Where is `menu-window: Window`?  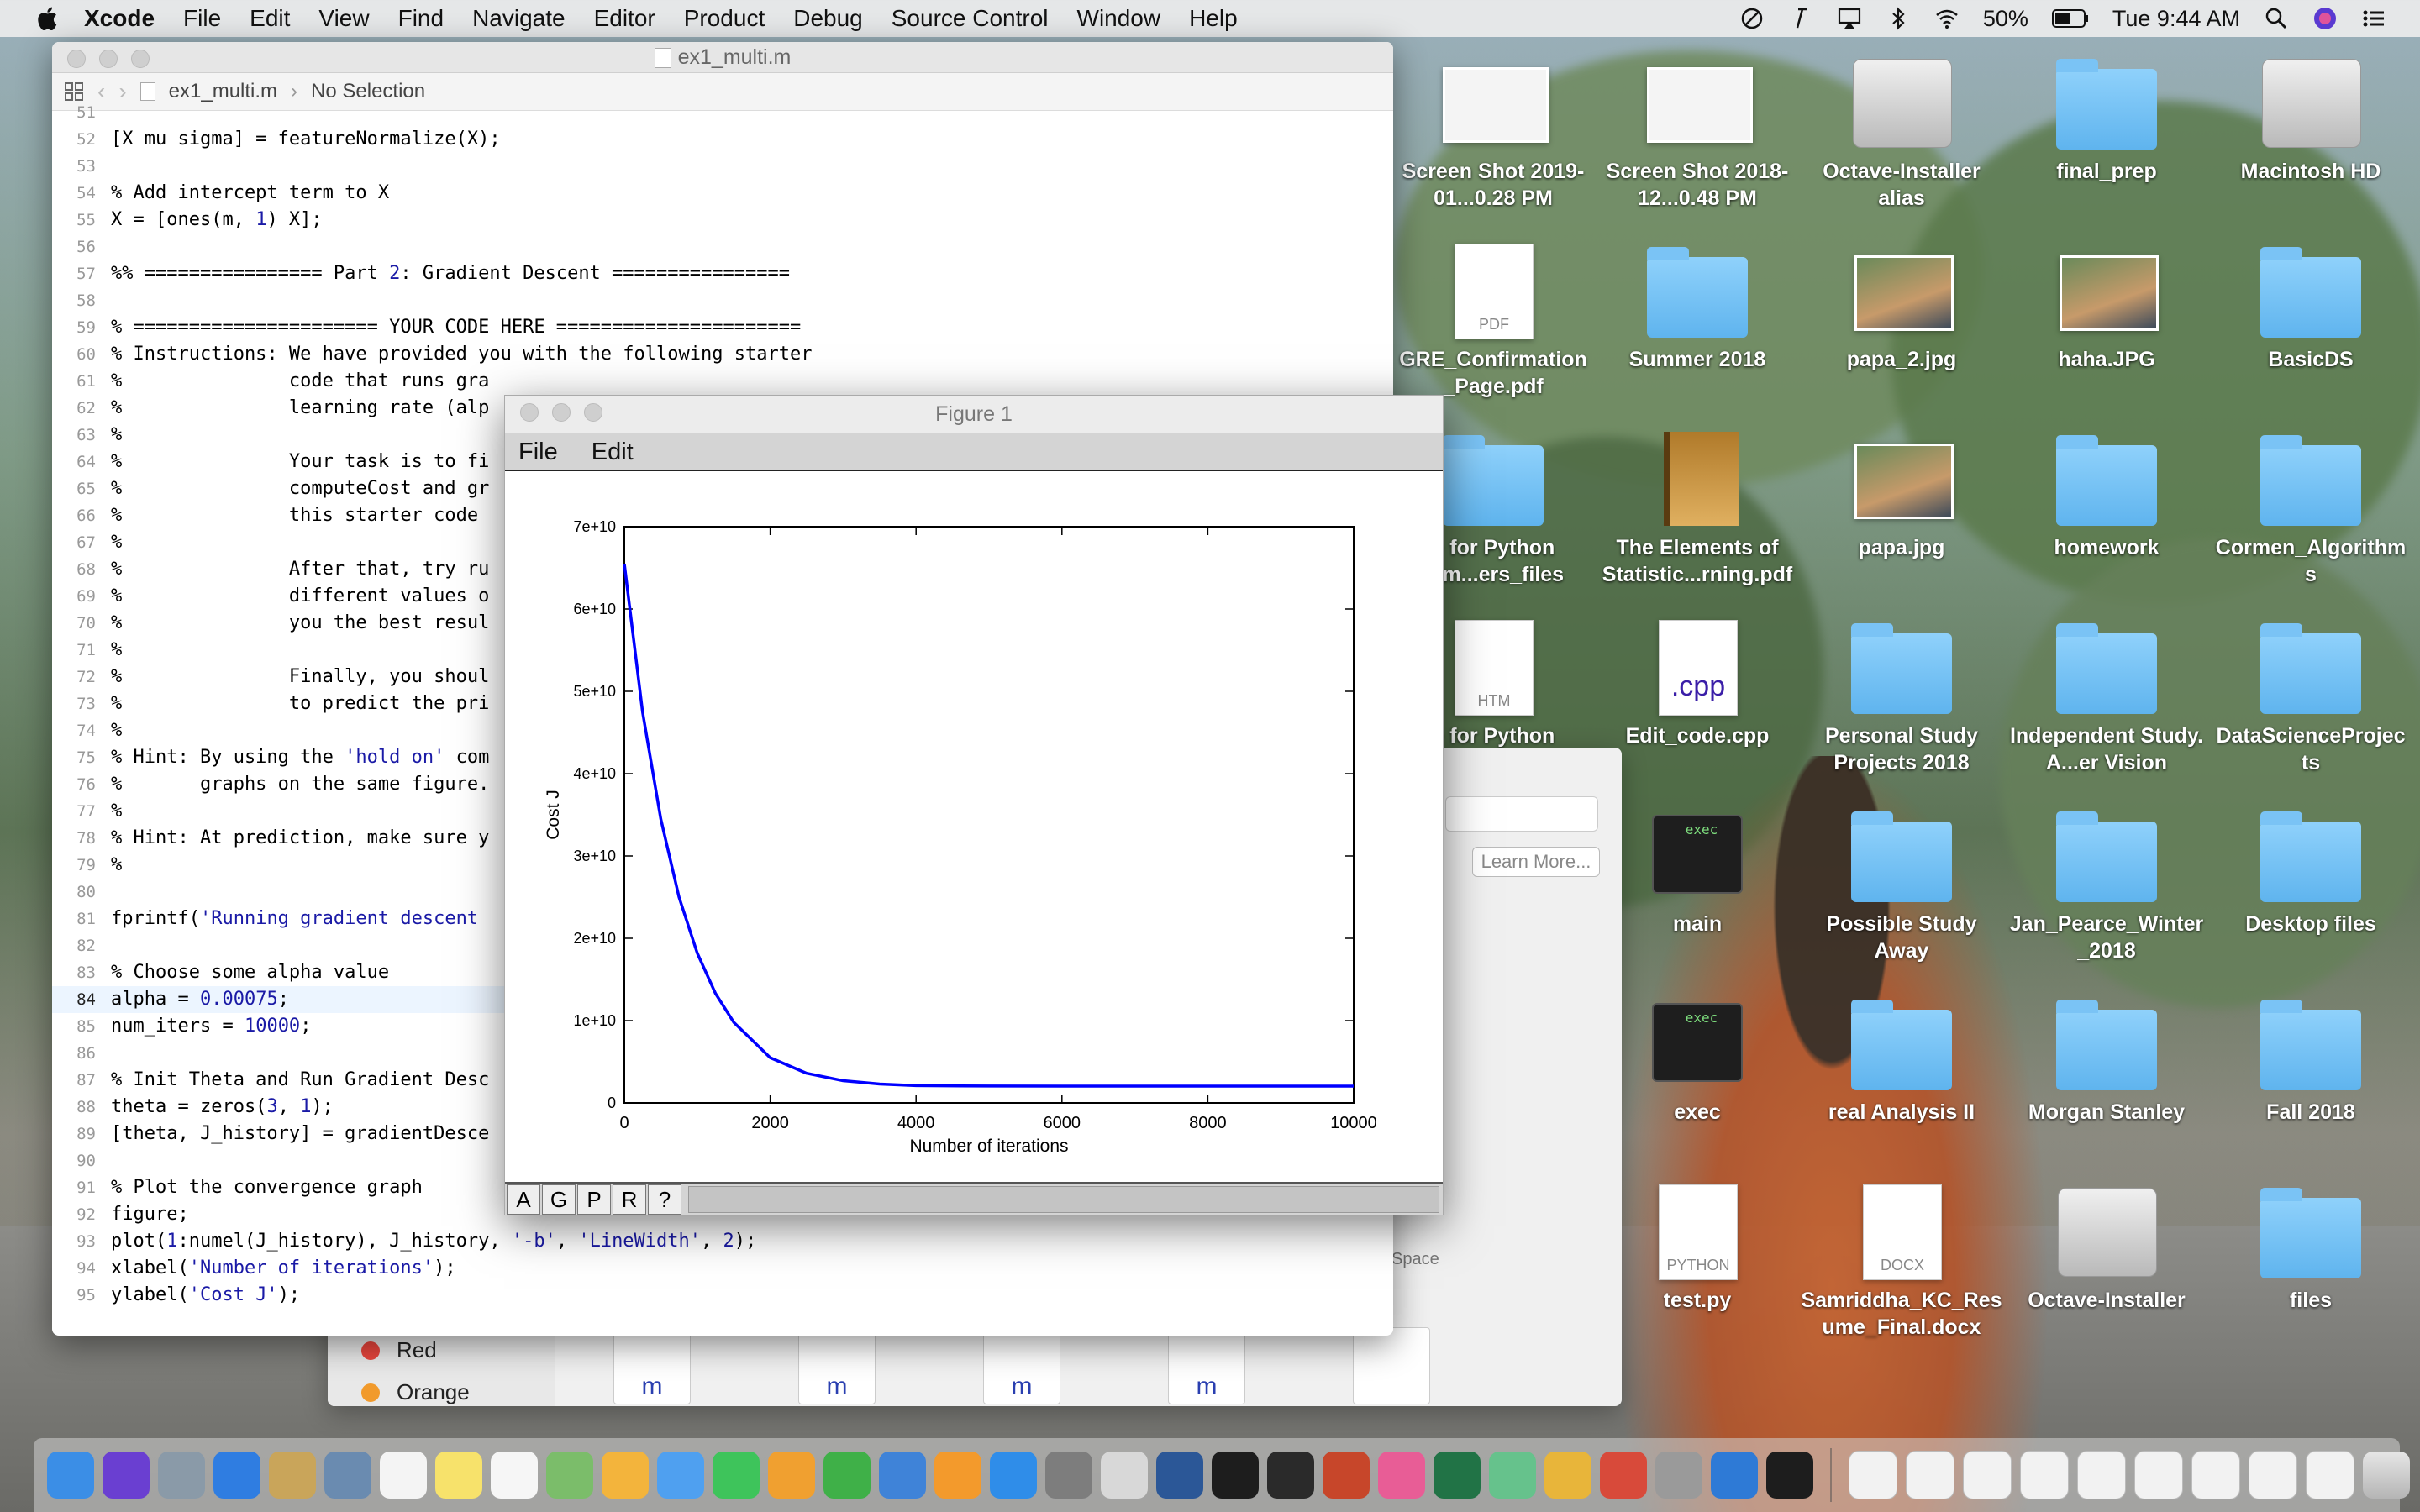
menu-window: Window is located at coordinates (1119, 18).